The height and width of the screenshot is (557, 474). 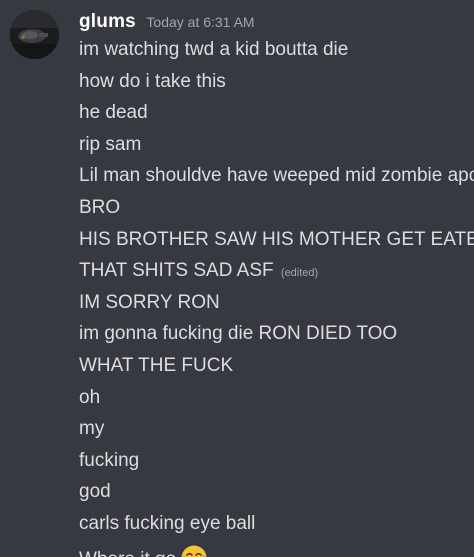 I want to click on message-text: im gonna fucking die RON DIED TOO, so click(x=238, y=334).